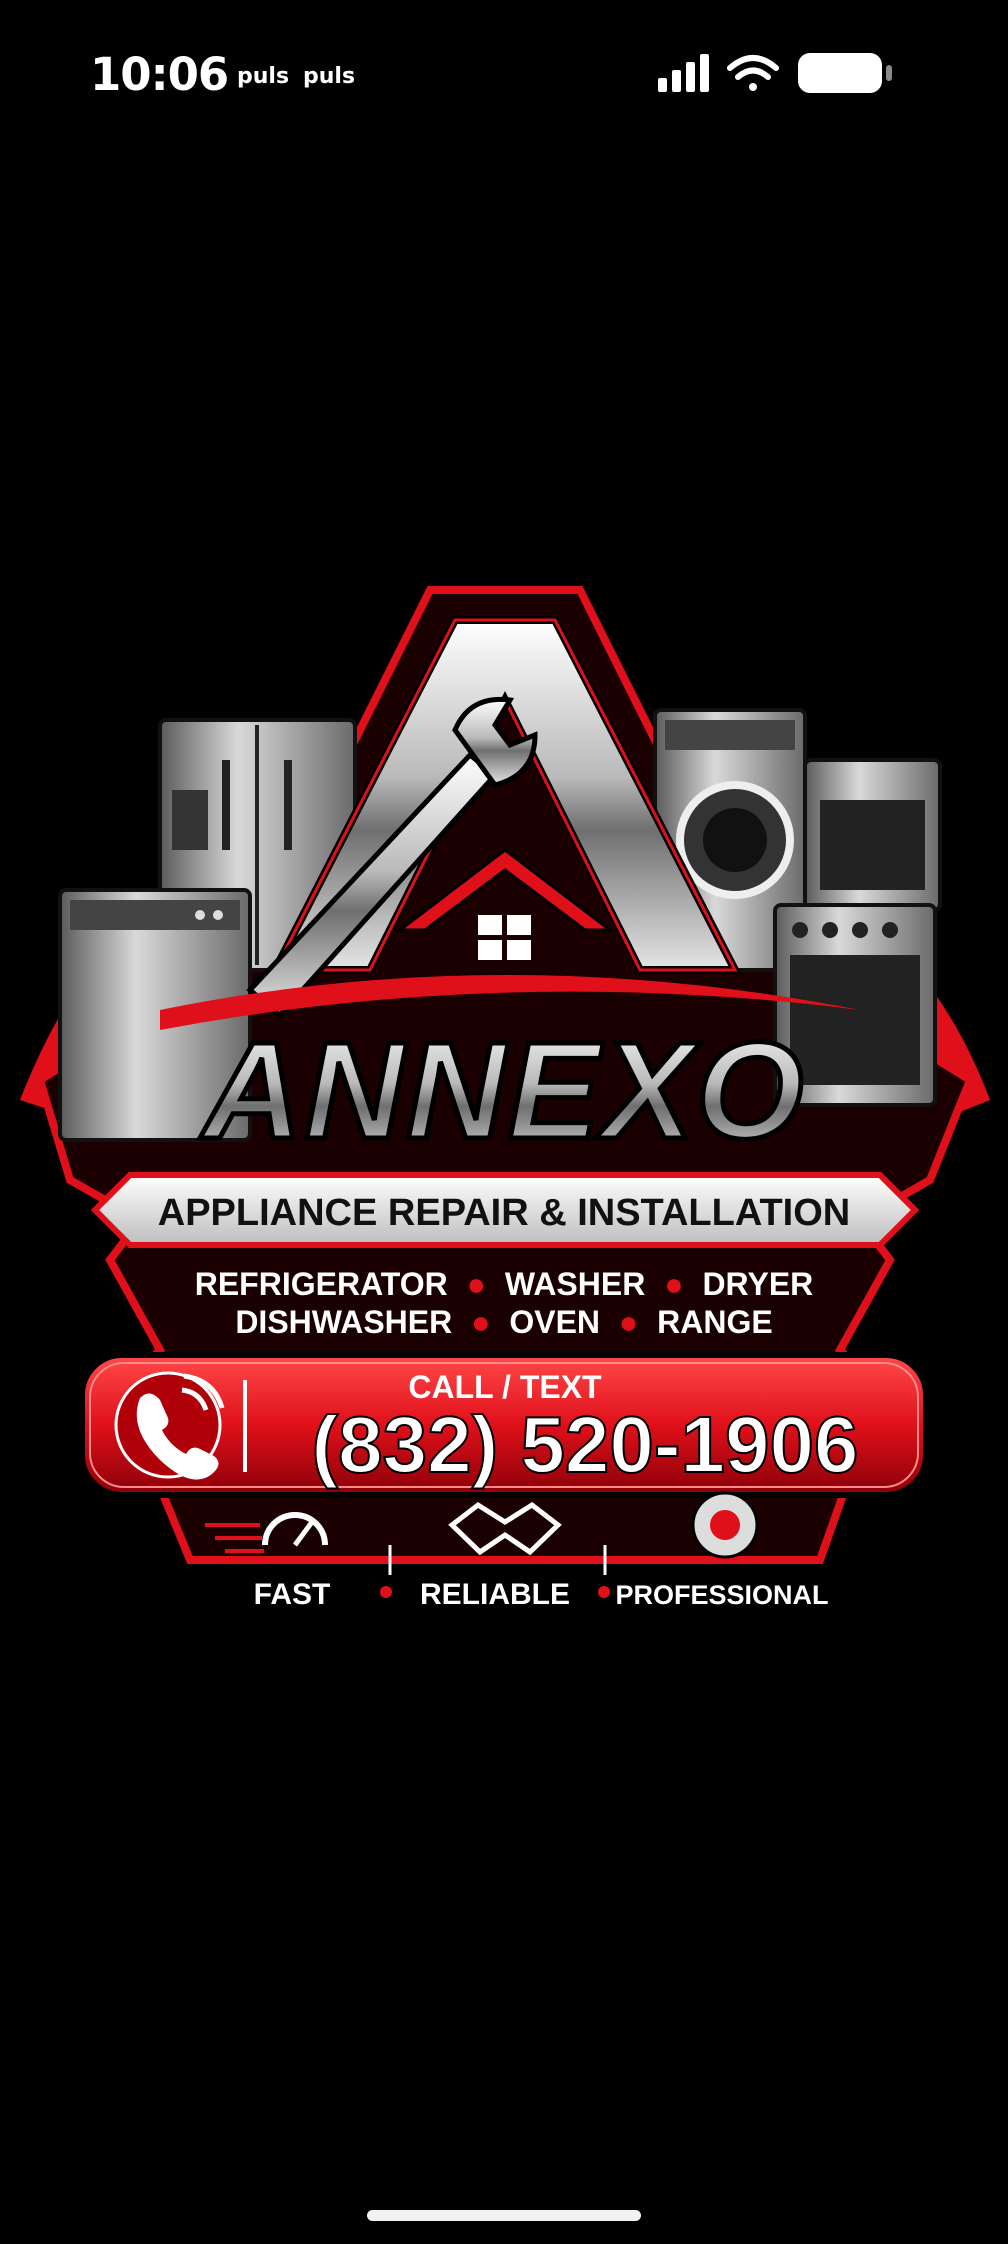 This screenshot has width=1008, height=2244. What do you see at coordinates (721, 1595) in the screenshot?
I see `feature-professional: PROFESSIONAL` at bounding box center [721, 1595].